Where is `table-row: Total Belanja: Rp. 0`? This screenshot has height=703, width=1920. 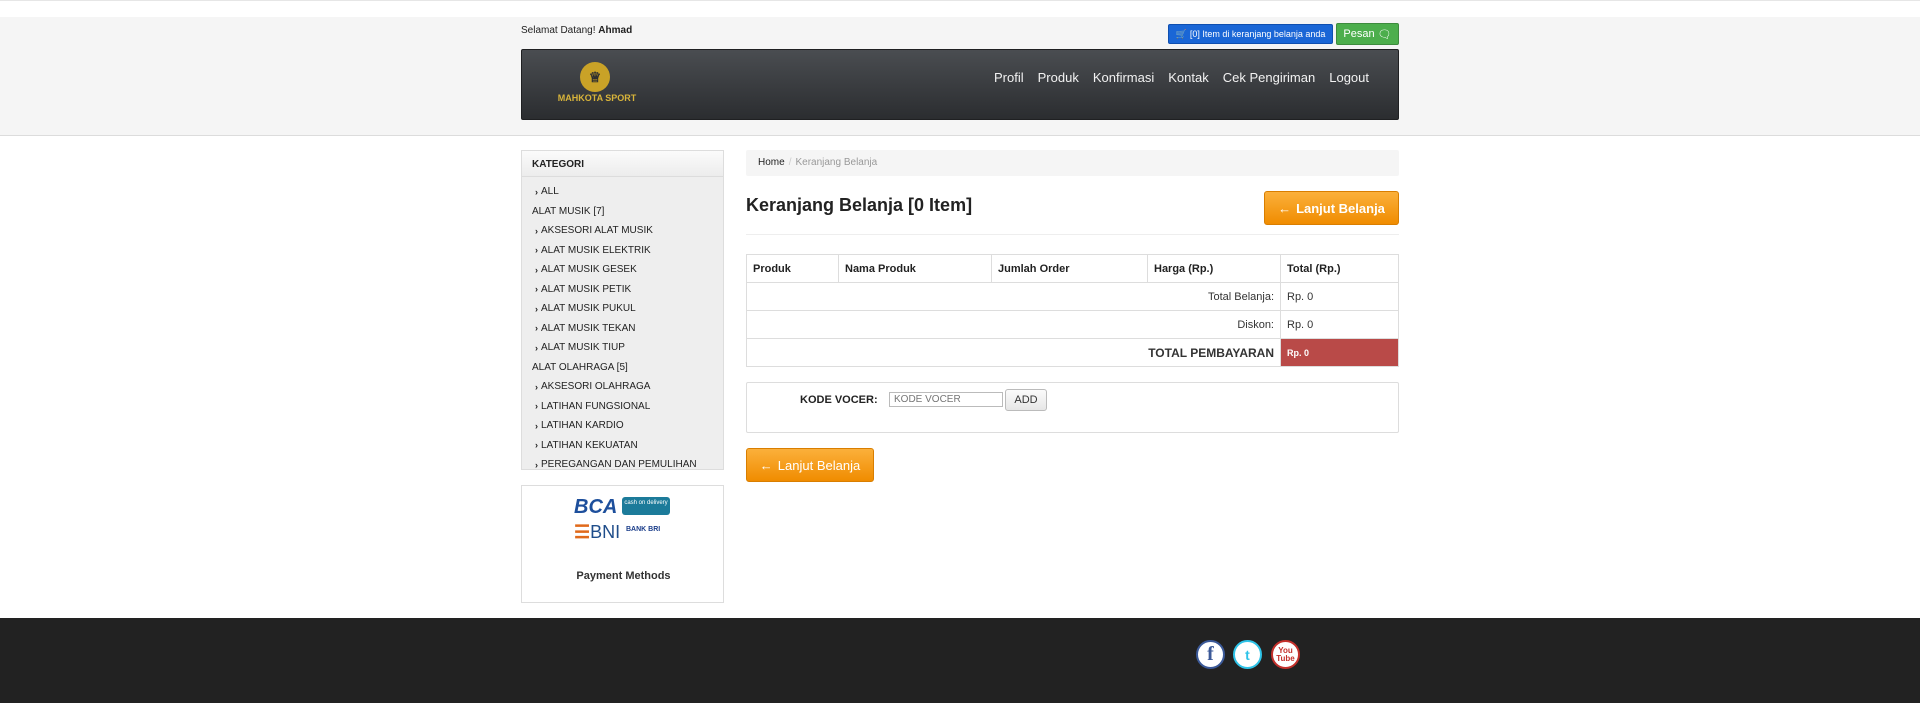
table-row: Total Belanja: Rp. 0 is located at coordinates (1072, 296).